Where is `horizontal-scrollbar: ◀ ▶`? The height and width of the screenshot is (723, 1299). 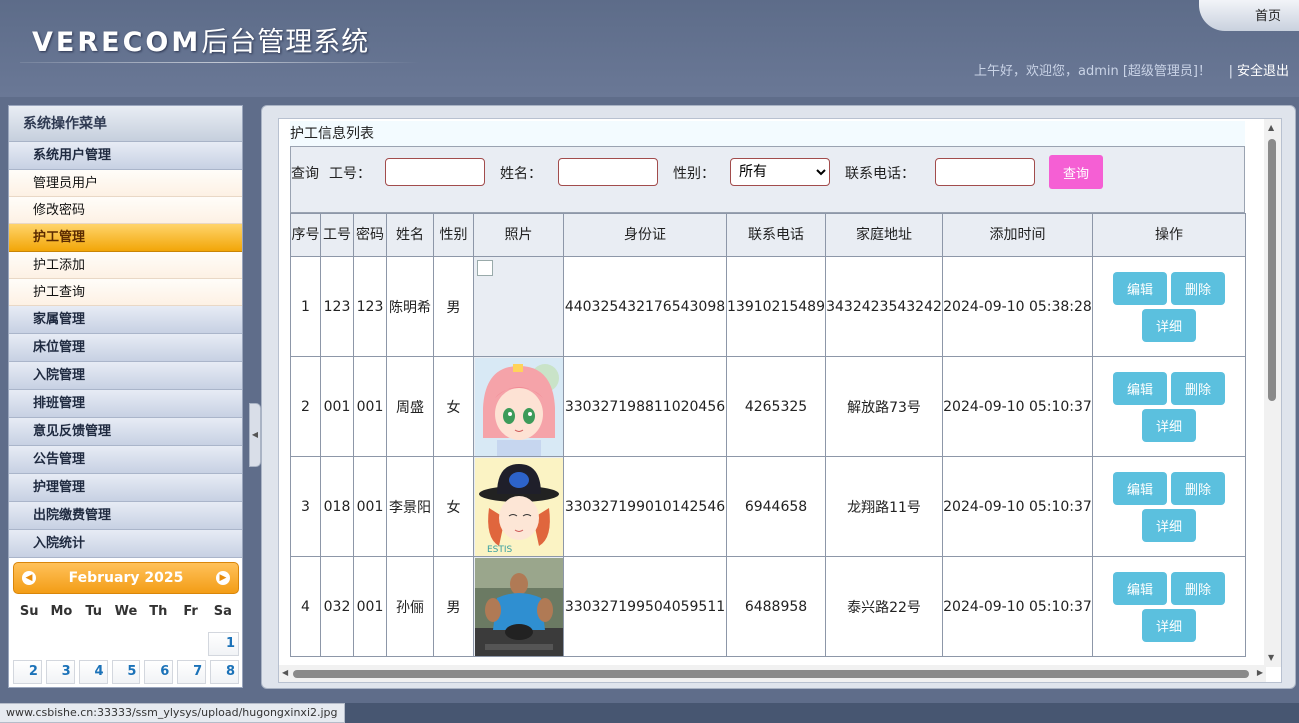 horizontal-scrollbar: ◀ ▶ is located at coordinates (772, 673).